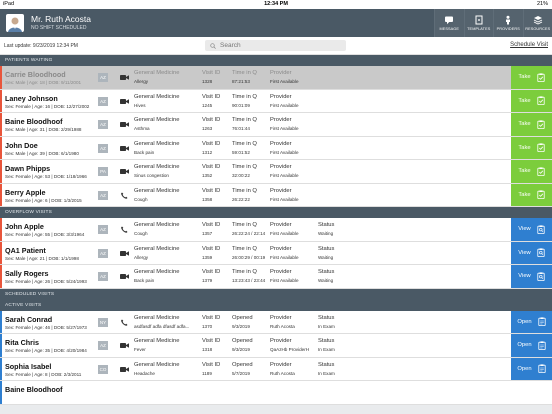  What do you see at coordinates (478, 23) in the screenshot?
I see `templates-button: TEMPLATES` at bounding box center [478, 23].